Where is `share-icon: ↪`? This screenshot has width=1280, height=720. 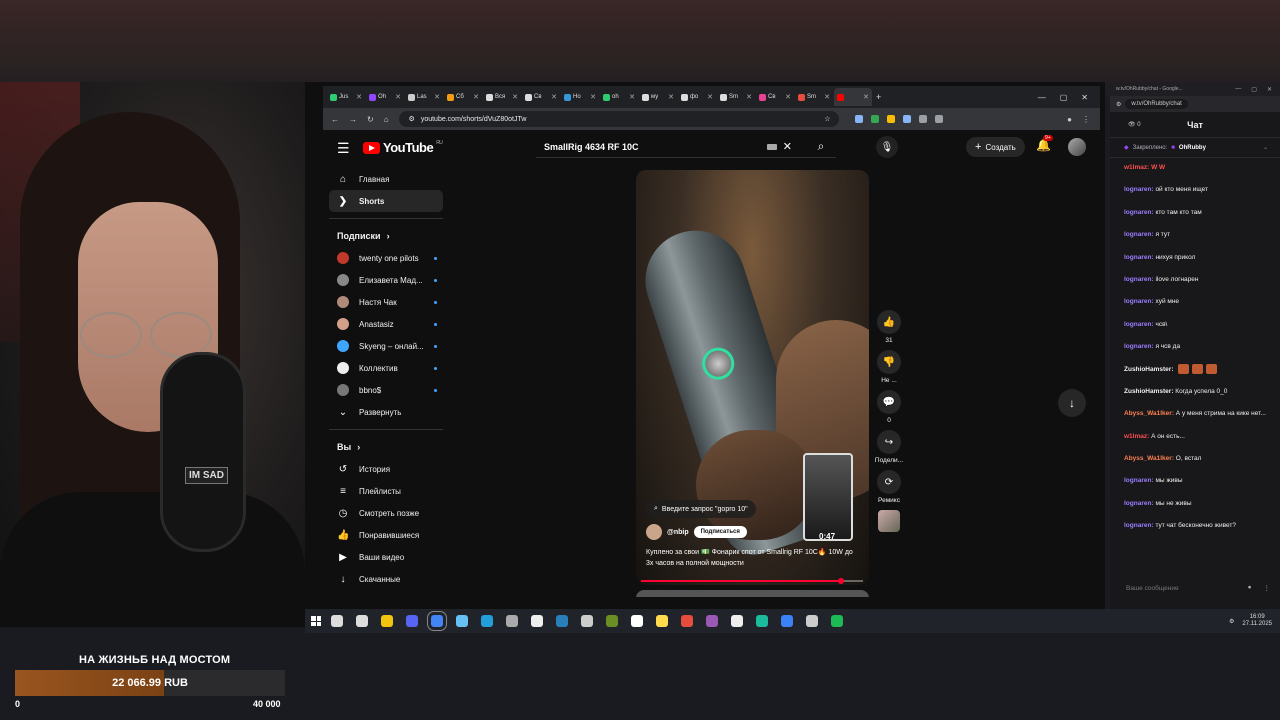 share-icon: ↪ is located at coordinates (889, 442).